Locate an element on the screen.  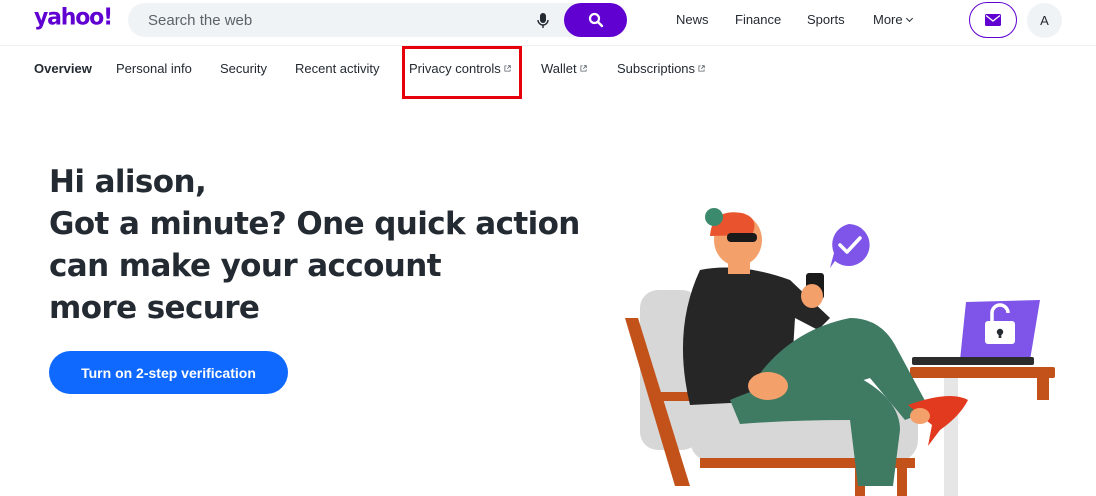
two-step-verification-button: Turn on 2-step verification is located at coordinates (168, 372).